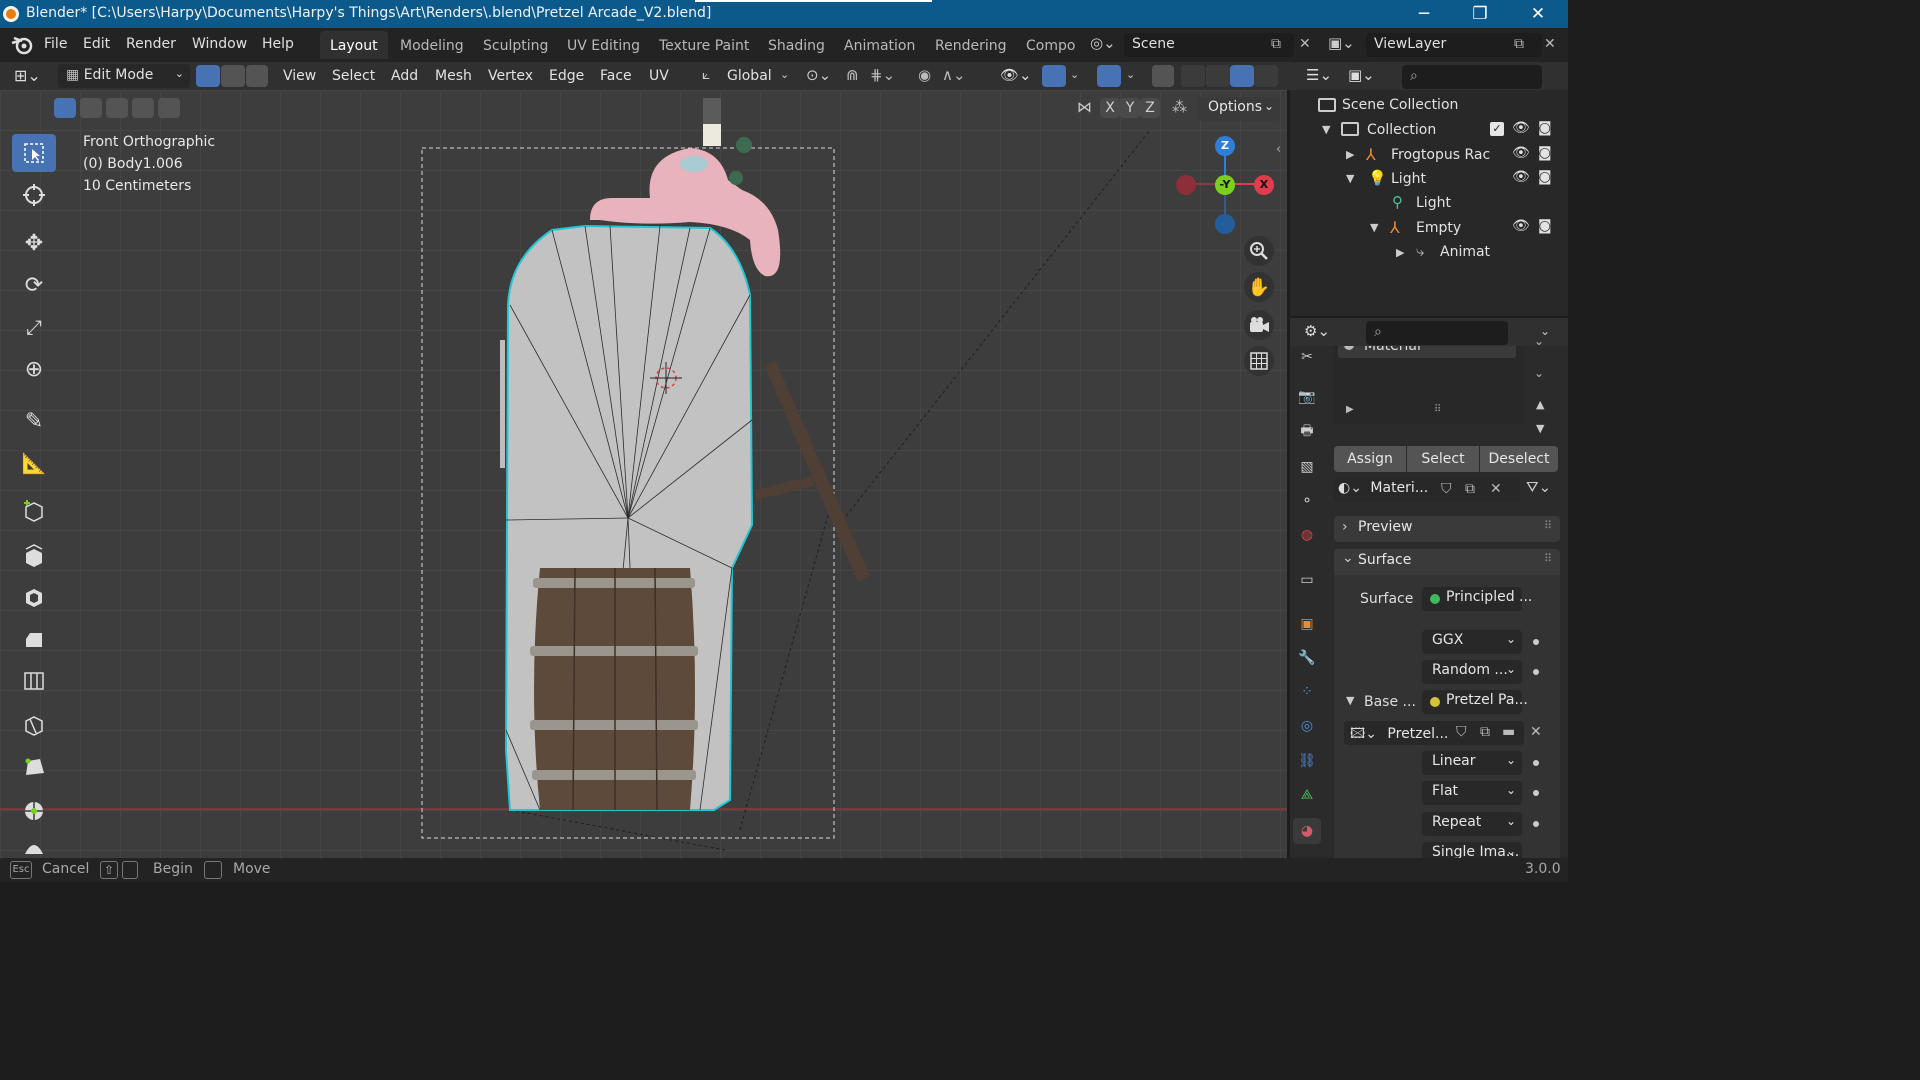  What do you see at coordinates (34, 597) in the screenshot?
I see `inset-tool-icon` at bounding box center [34, 597].